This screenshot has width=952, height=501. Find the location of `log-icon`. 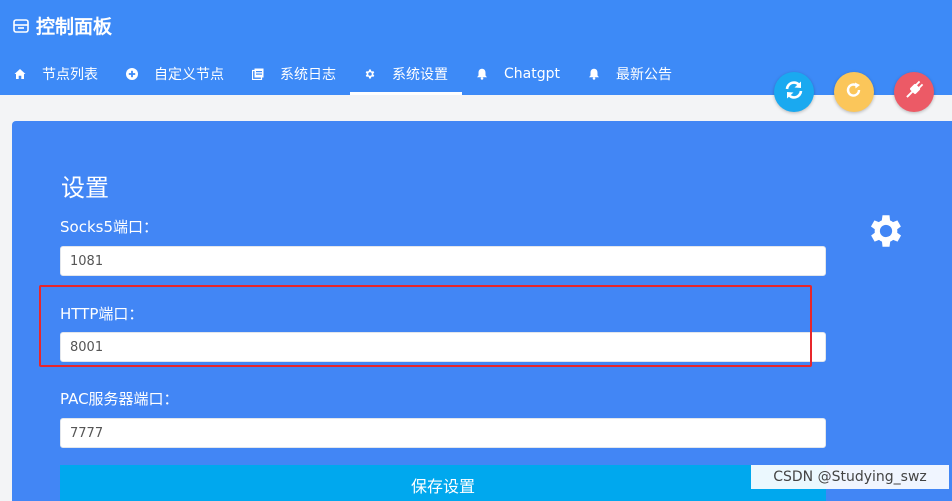

log-icon is located at coordinates (258, 74).